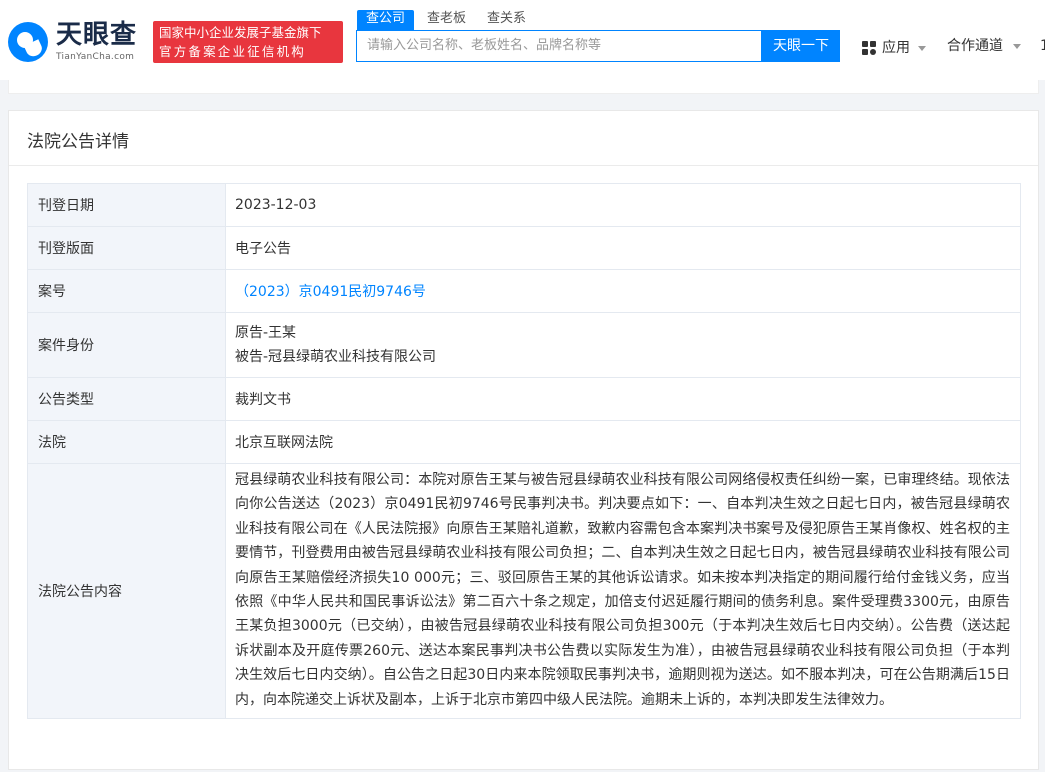 The width and height of the screenshot is (1045, 772). What do you see at coordinates (386, 20) in the screenshot?
I see `tab-company: 查公司` at bounding box center [386, 20].